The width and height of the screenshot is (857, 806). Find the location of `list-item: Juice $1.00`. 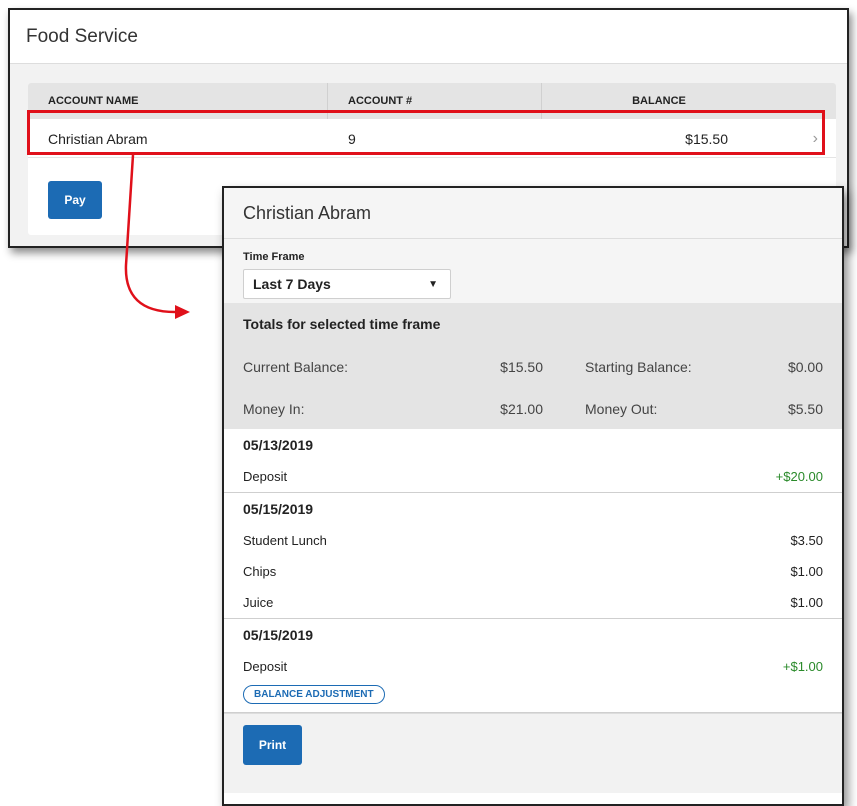

list-item: Juice $1.00 is located at coordinates (533, 602).